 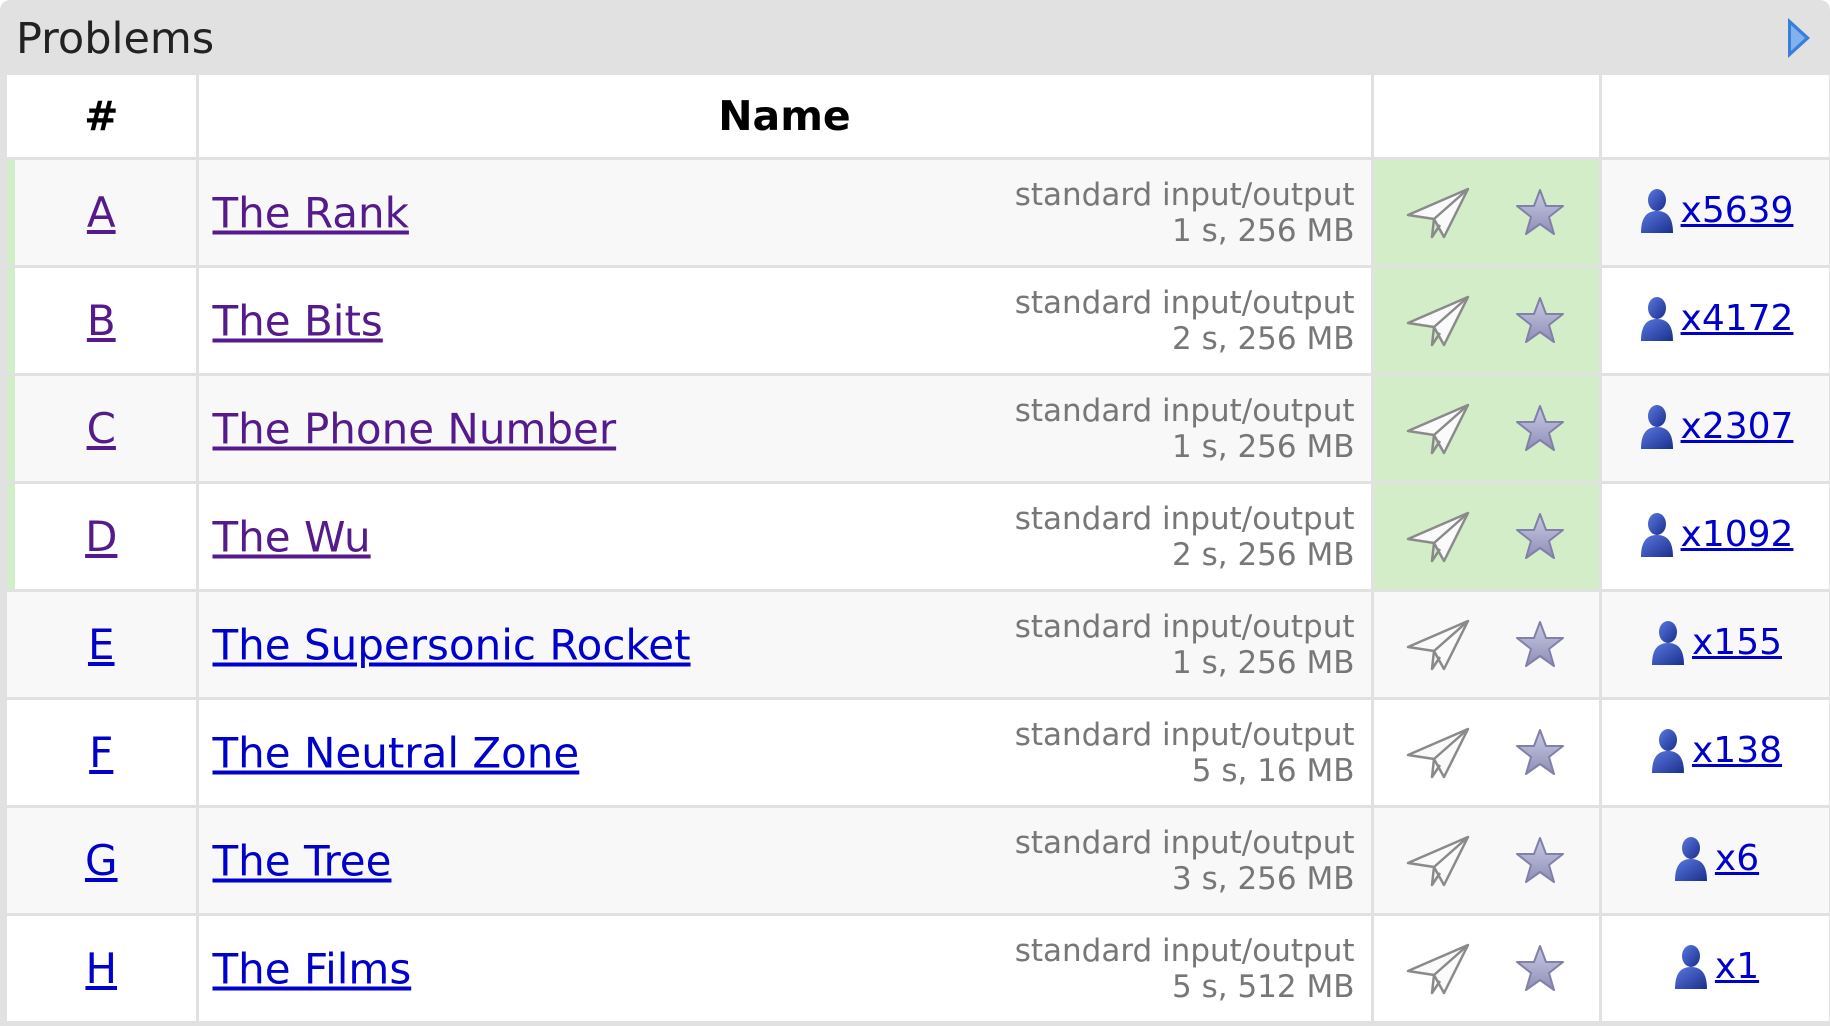 I want to click on solvers-link: x6, so click(x=1737, y=858).